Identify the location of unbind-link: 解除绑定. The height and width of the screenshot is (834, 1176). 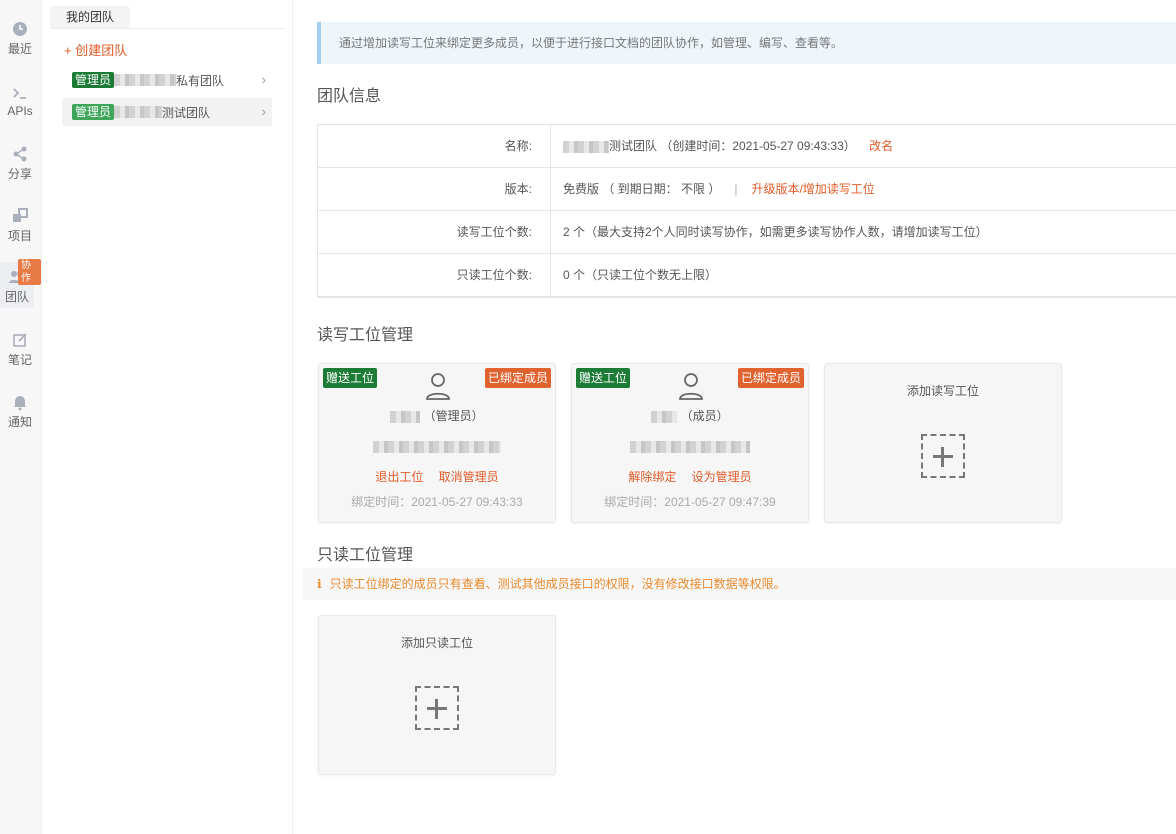
(652, 477).